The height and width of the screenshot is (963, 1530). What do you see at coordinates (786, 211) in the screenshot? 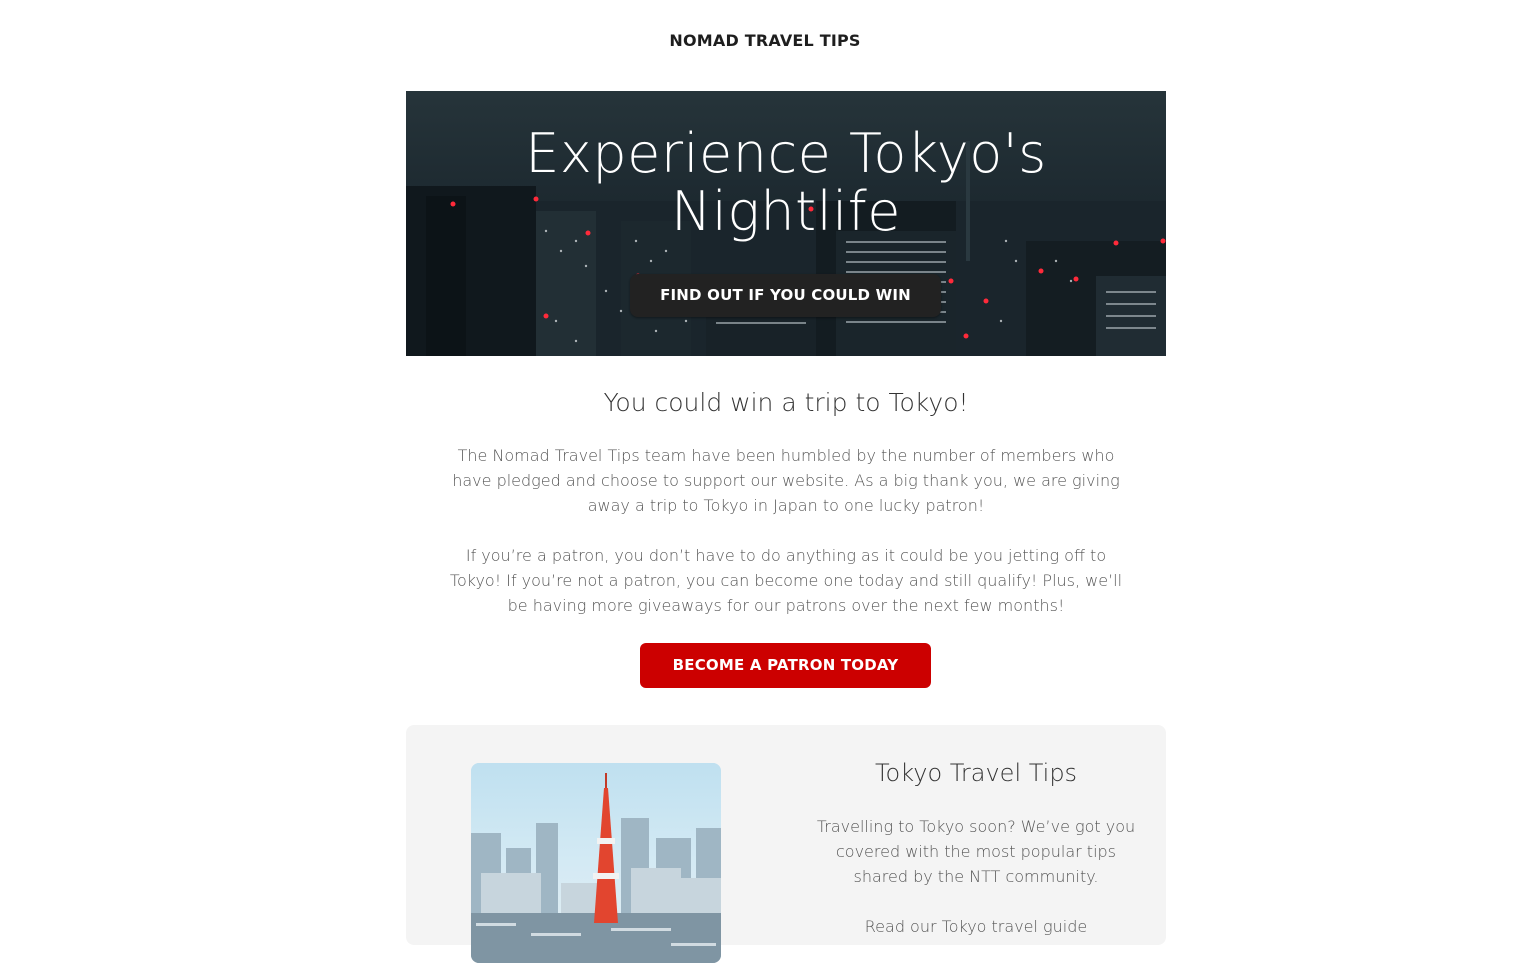
I see `hero-title-line2: Nightlife` at bounding box center [786, 211].